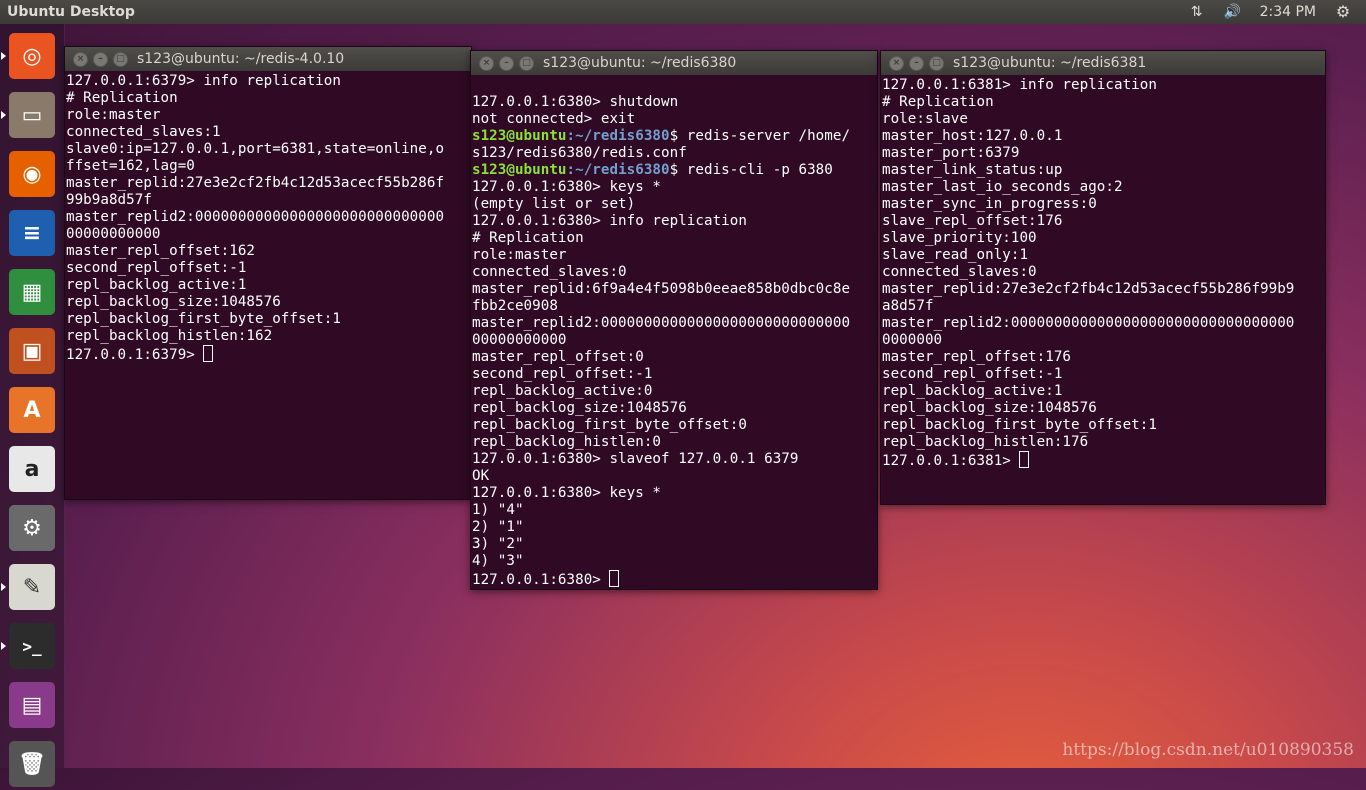 The image size is (1366, 790). What do you see at coordinates (609, 221) in the screenshot?
I see `terminal-line: 127.0.0.1:6380> info replication` at bounding box center [609, 221].